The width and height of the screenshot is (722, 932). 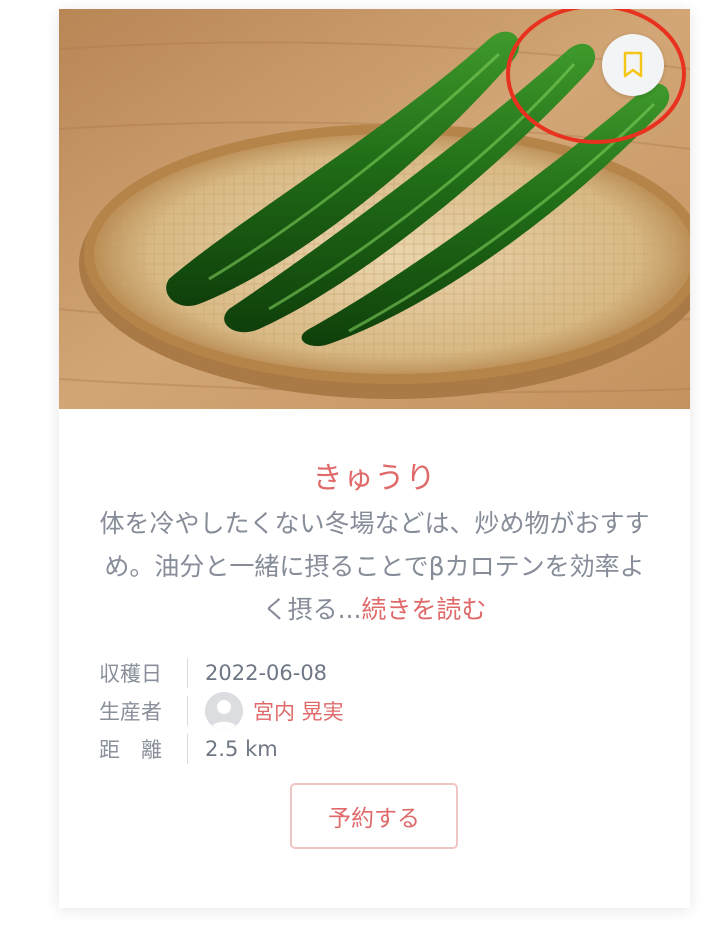 I want to click on harvest-date-value: 2022-06-08, so click(x=266, y=673).